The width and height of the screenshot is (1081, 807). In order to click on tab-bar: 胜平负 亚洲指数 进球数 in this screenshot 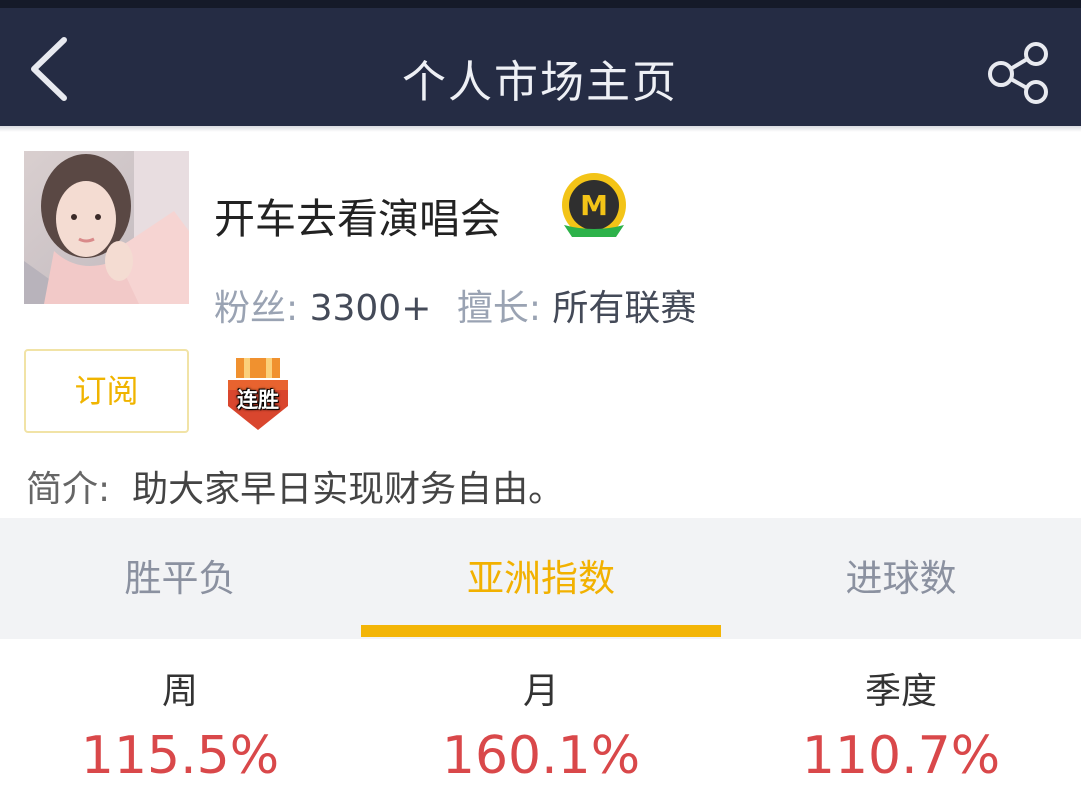, I will do `click(540, 578)`.